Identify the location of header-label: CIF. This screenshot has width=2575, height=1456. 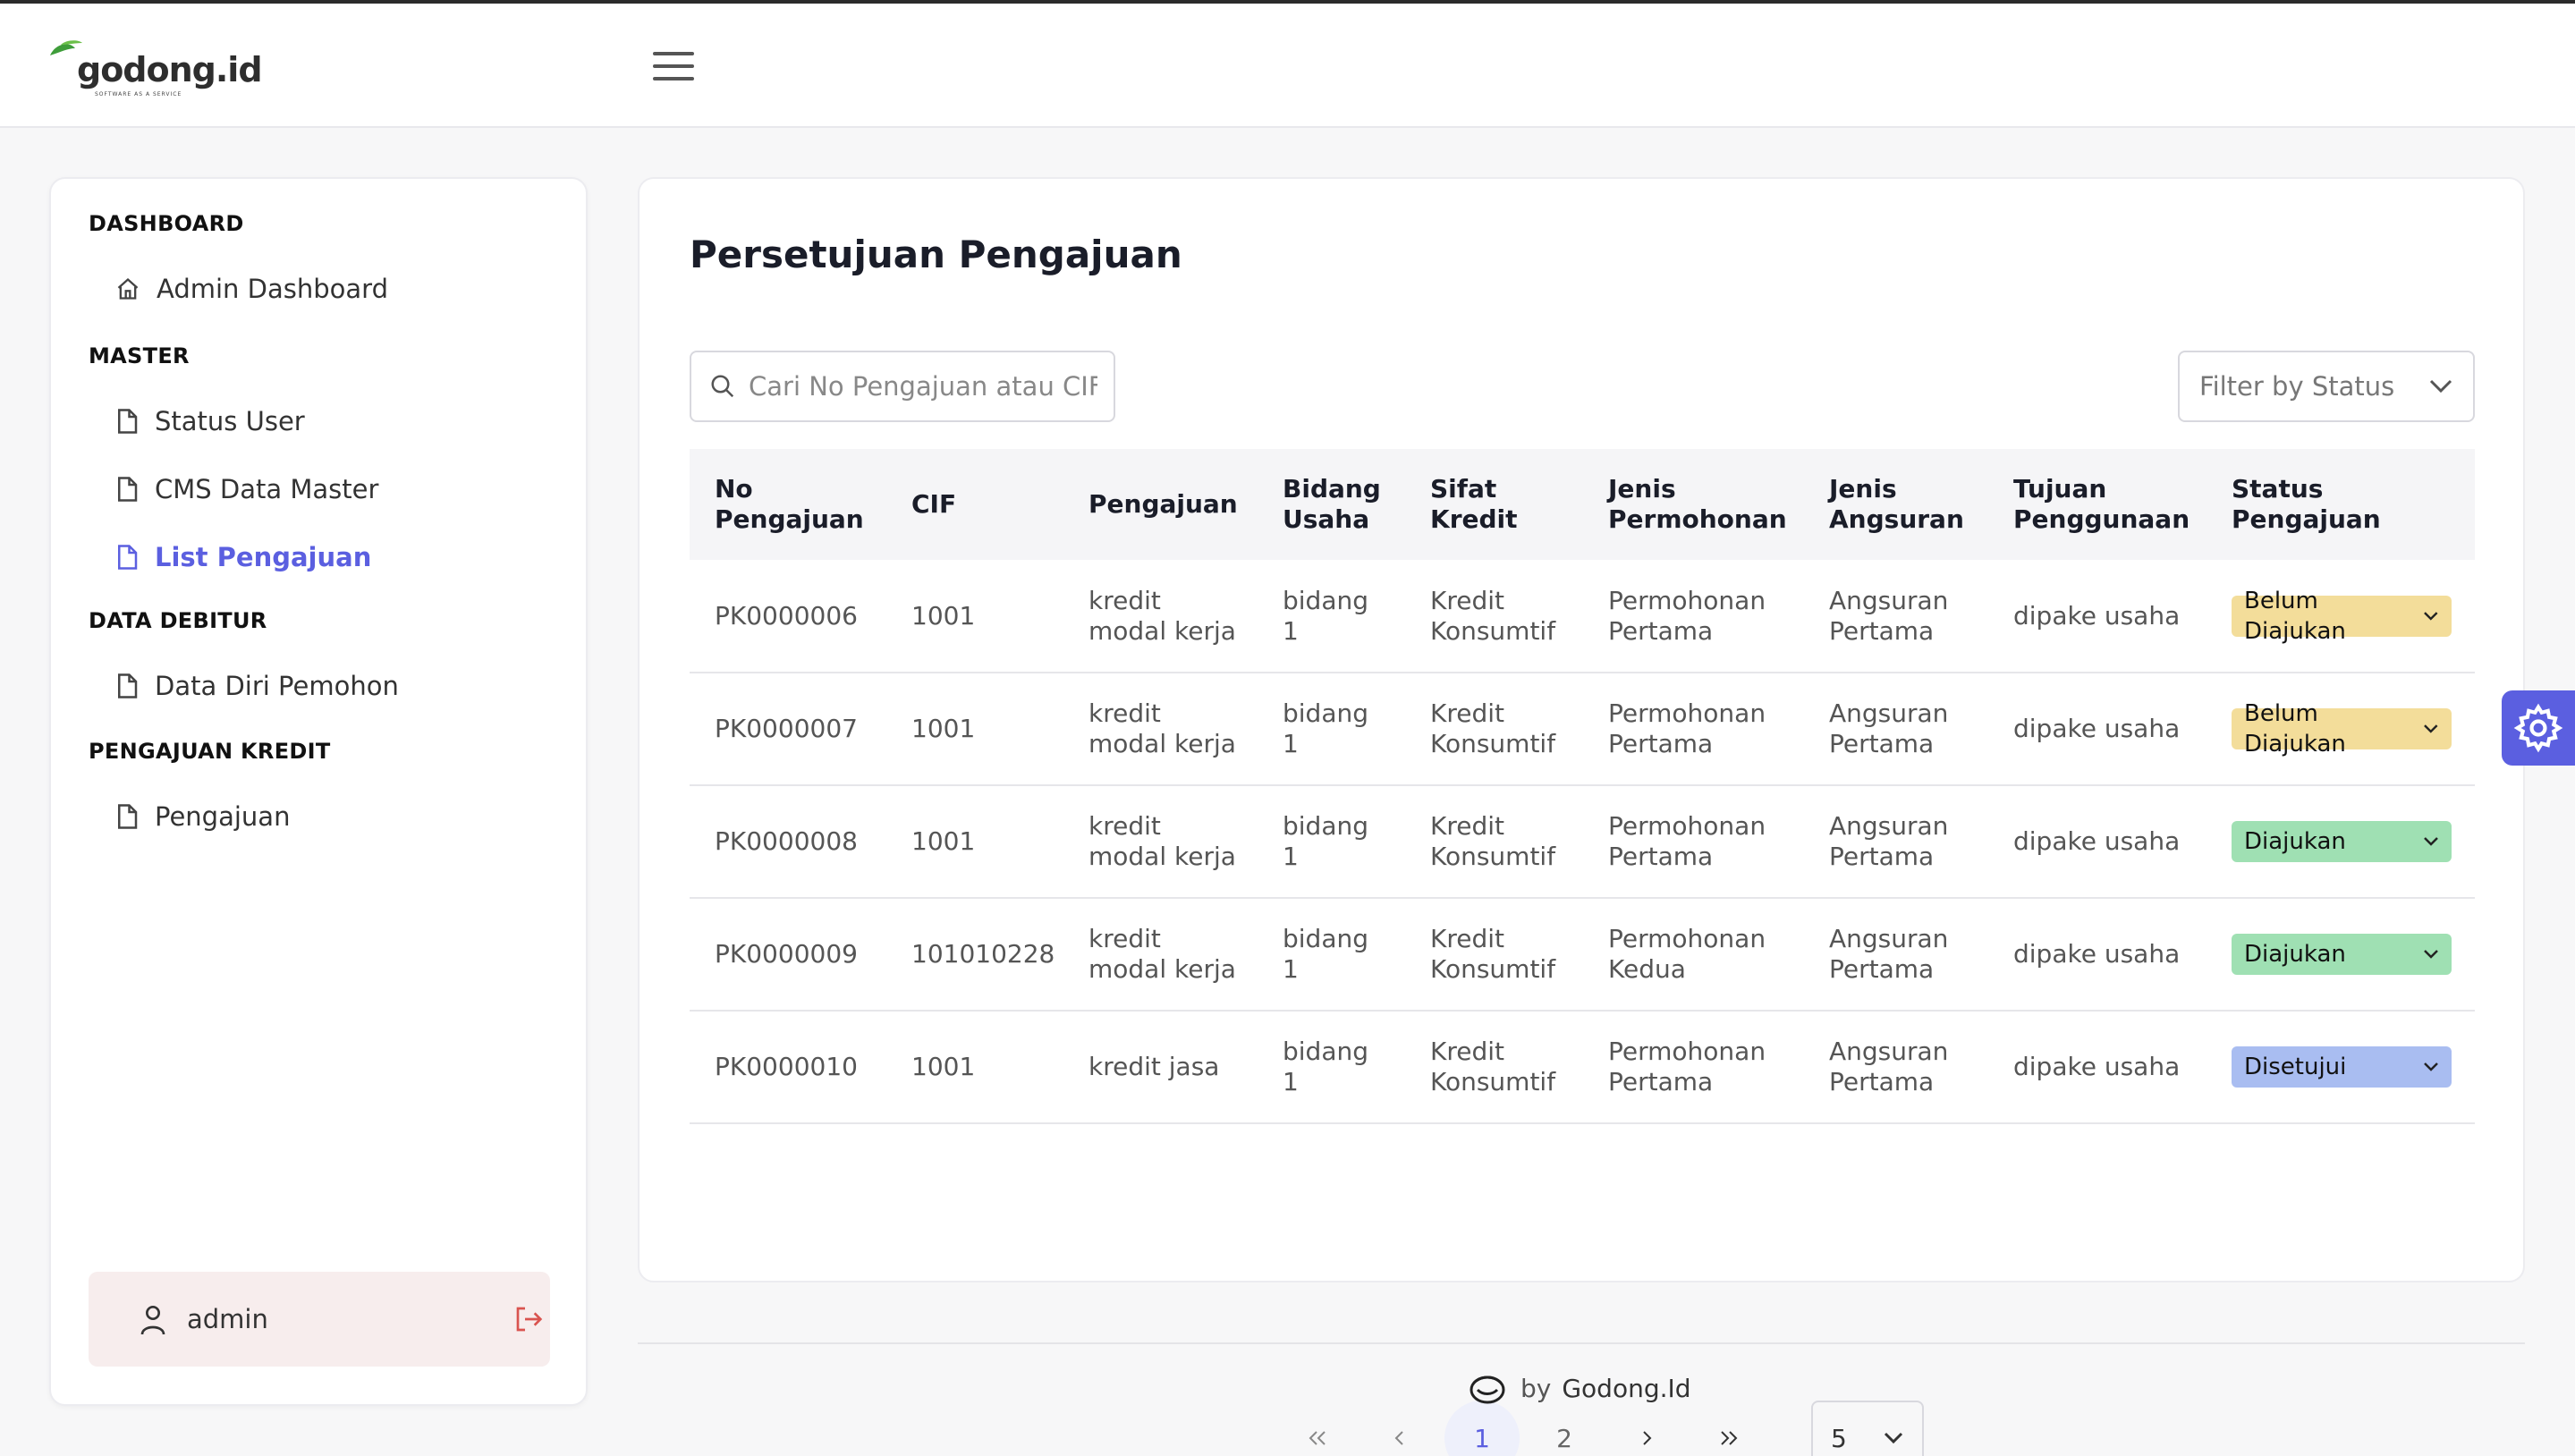
(934, 504).